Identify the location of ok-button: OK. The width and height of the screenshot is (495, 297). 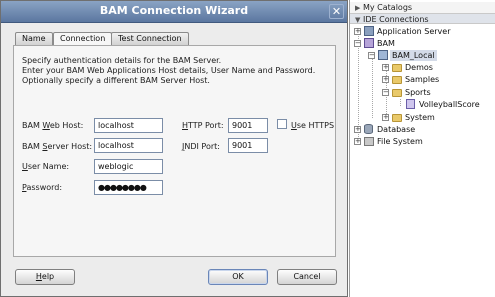
(238, 277).